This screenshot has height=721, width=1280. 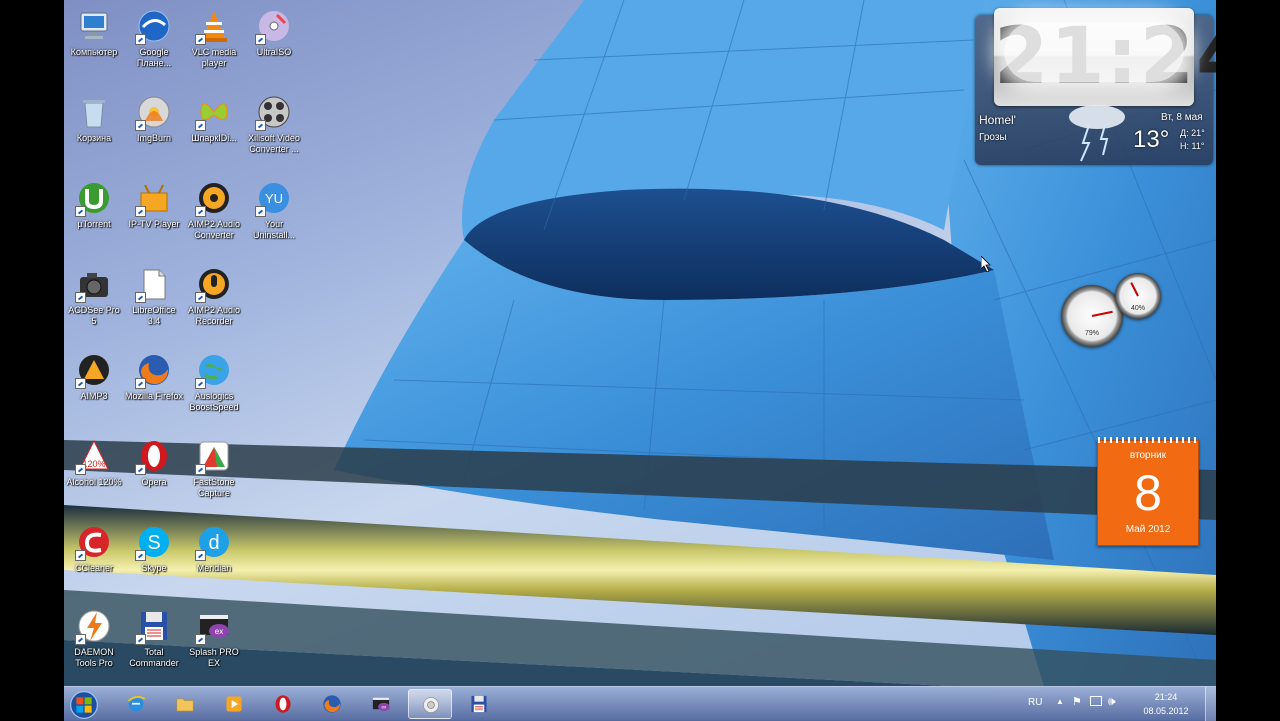 What do you see at coordinates (154, 112) in the screenshot?
I see `imgburn-icon` at bounding box center [154, 112].